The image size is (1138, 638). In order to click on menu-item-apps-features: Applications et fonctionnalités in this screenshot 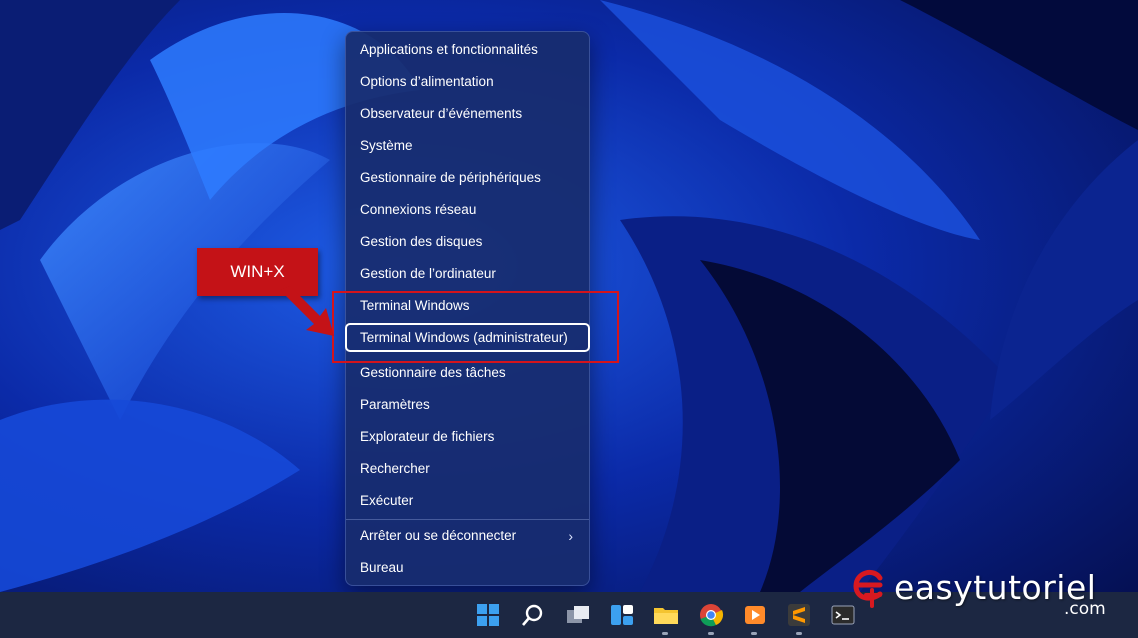, I will do `click(467, 50)`.